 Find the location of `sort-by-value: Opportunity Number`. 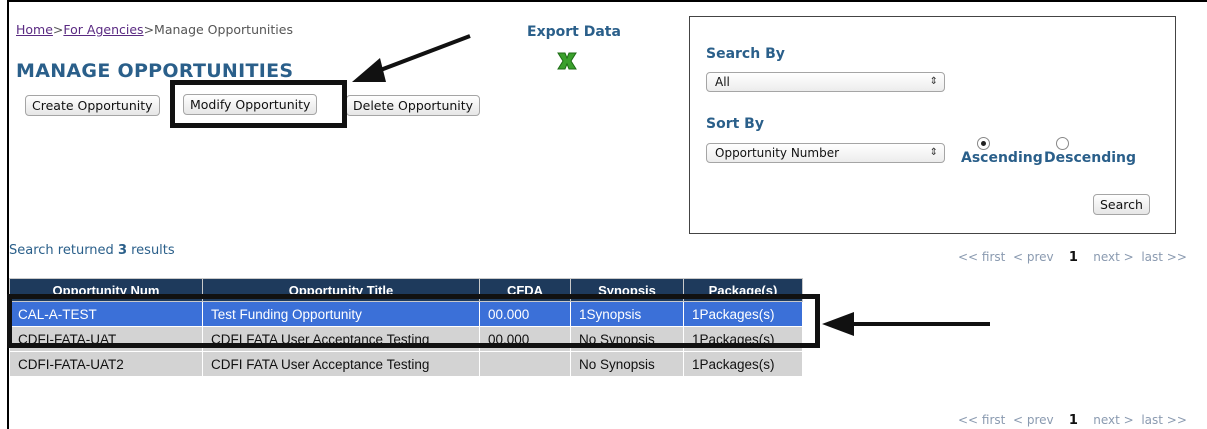

sort-by-value: Opportunity Number is located at coordinates (777, 153).